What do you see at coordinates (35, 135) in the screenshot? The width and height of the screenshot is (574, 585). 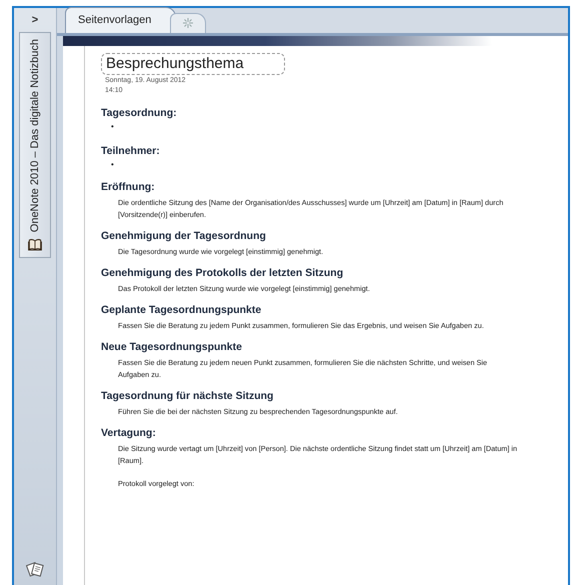 I see `notebook-label: OneNote 2010 – Das digitale Notizbuch` at bounding box center [35, 135].